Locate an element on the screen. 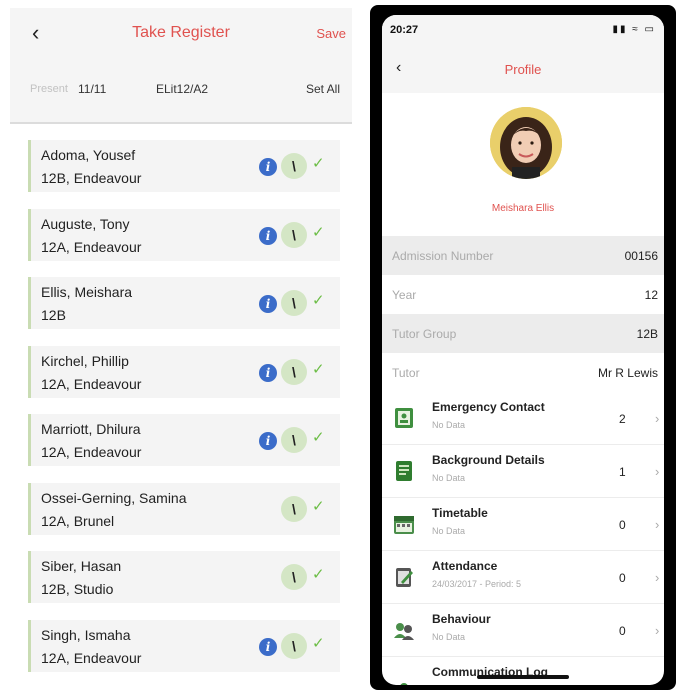 This screenshot has height=690, width=677. field-value: 00156 is located at coordinates (641, 256).